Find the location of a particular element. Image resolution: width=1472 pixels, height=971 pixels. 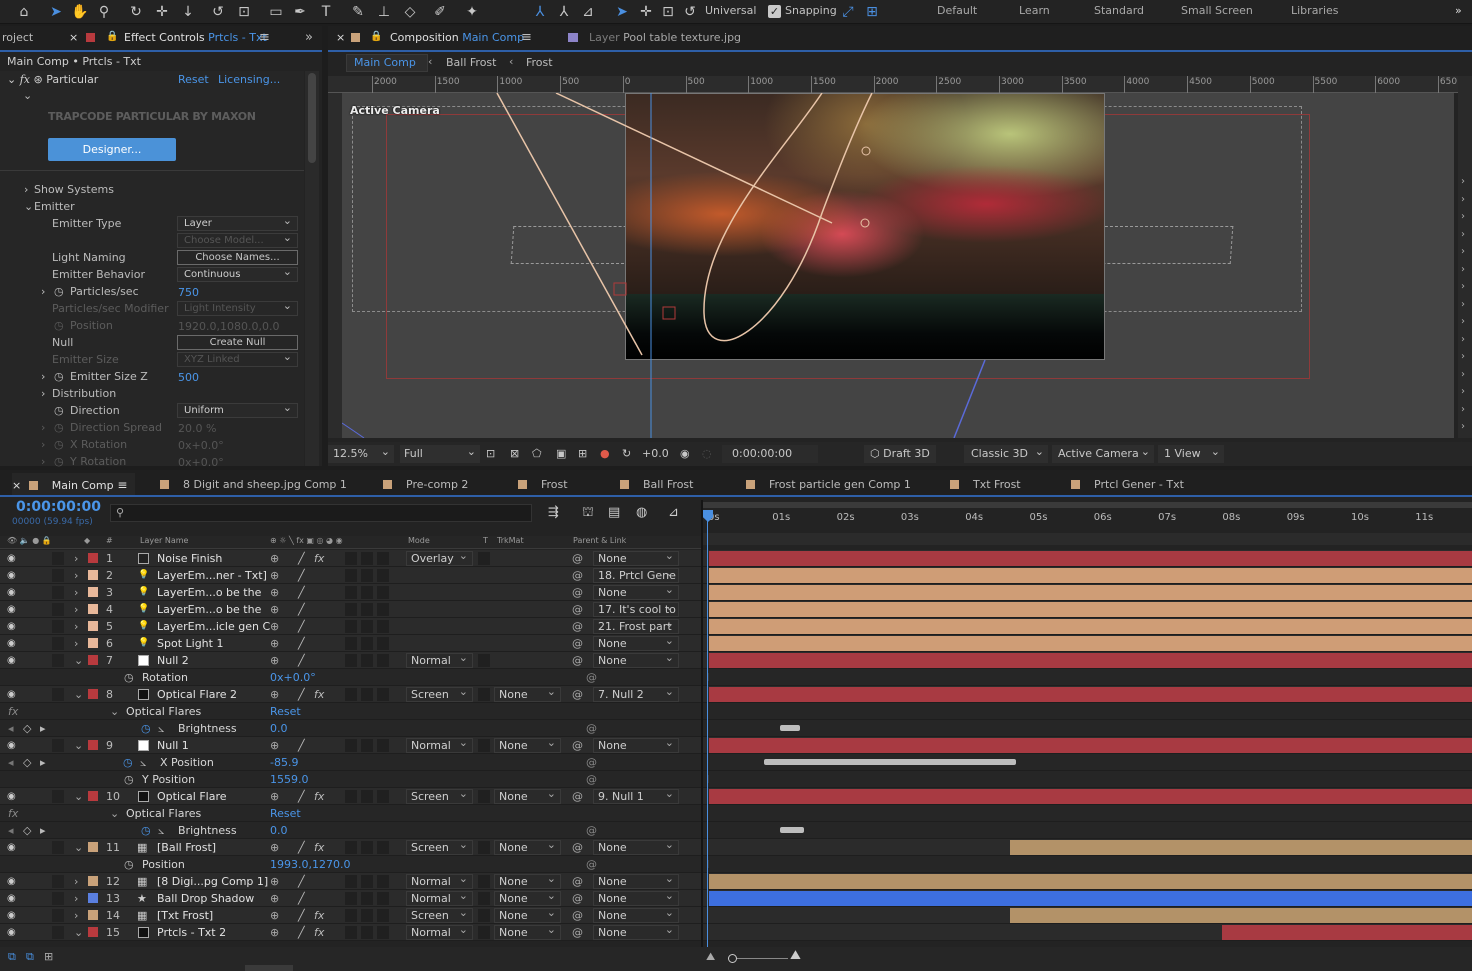

parent-dropdown: 17. It's cool to is located at coordinates (636, 608).